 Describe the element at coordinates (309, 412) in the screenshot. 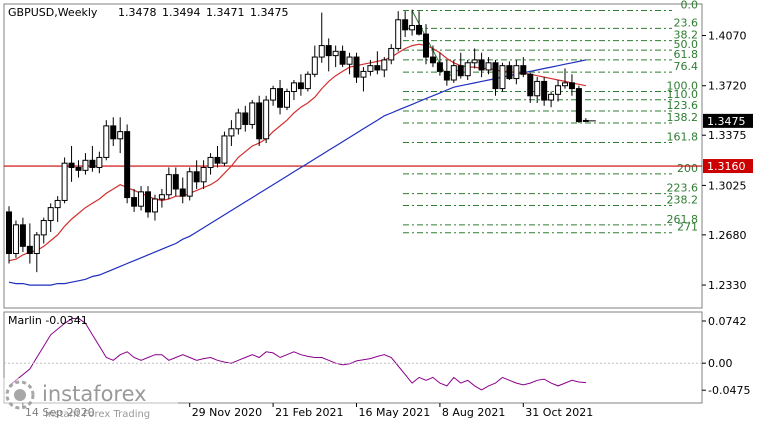

I see `time-tick-label: 21 Feb 2021` at that location.